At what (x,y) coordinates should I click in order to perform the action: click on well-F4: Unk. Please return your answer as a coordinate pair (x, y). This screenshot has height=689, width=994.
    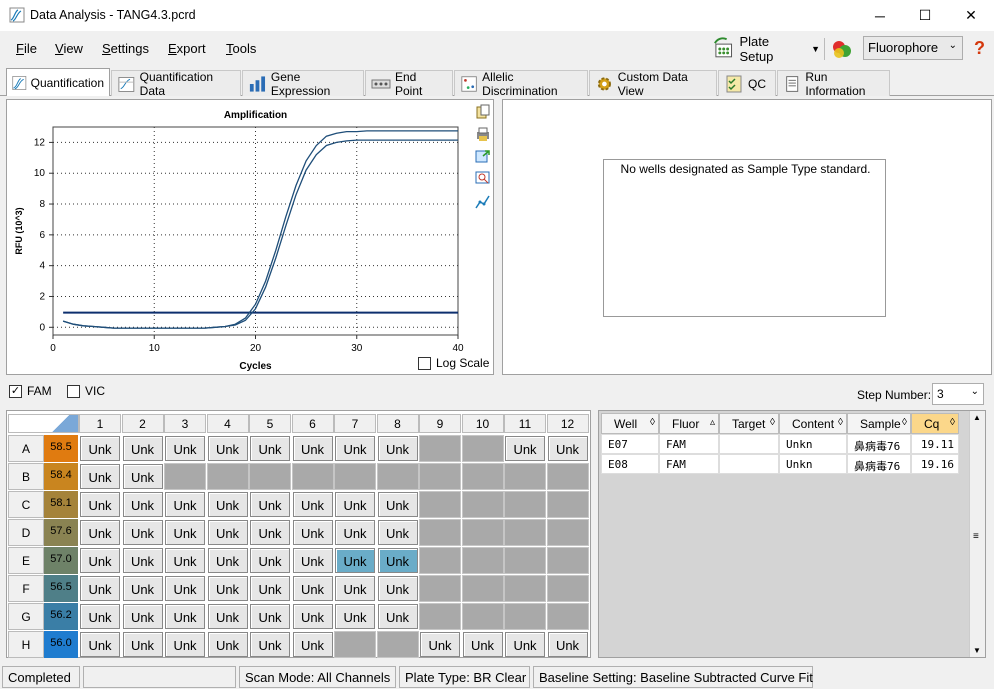
    Looking at the image, I should click on (227, 588).